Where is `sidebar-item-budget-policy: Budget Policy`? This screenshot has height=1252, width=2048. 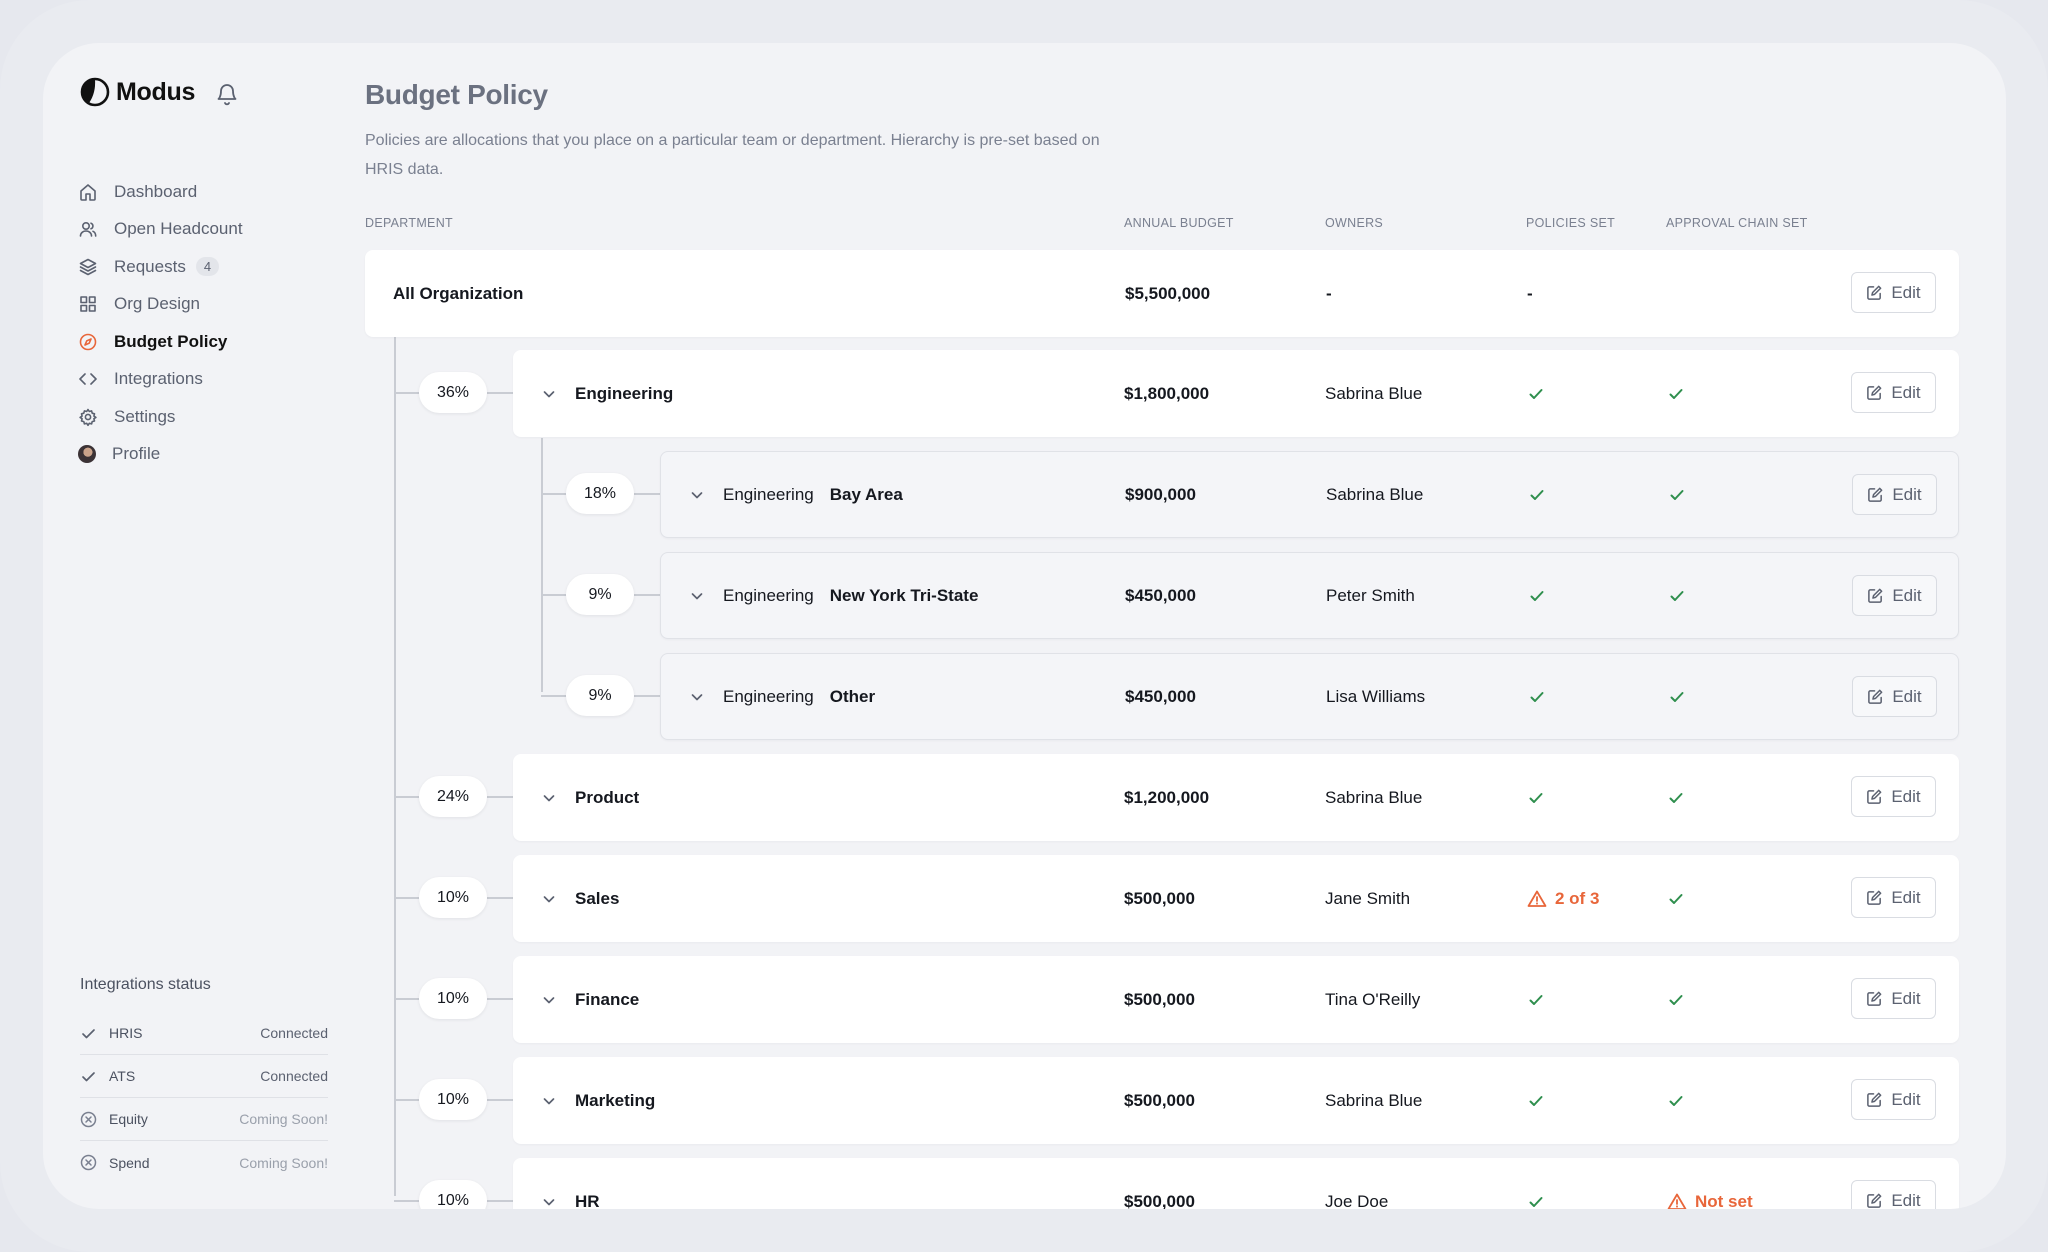
sidebar-item-budget-policy: Budget Policy is located at coordinates (160, 342).